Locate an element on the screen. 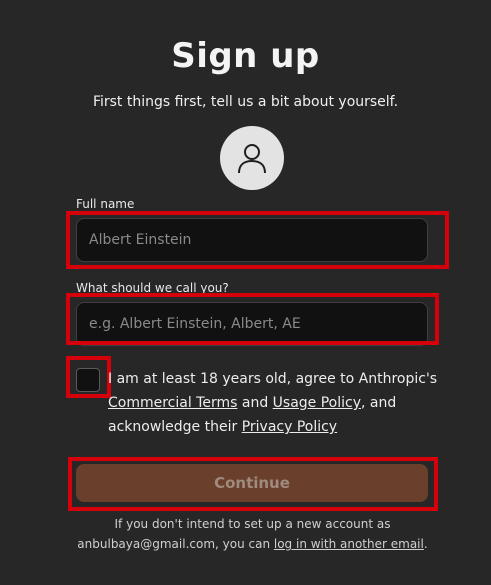 This screenshot has height=585, width=491. full-name-label: Full name is located at coordinates (105, 204).